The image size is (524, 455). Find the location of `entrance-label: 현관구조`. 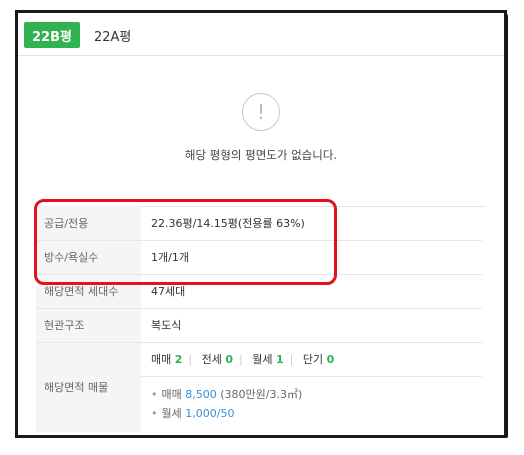

entrance-label: 현관구조 is located at coordinates (88, 325).